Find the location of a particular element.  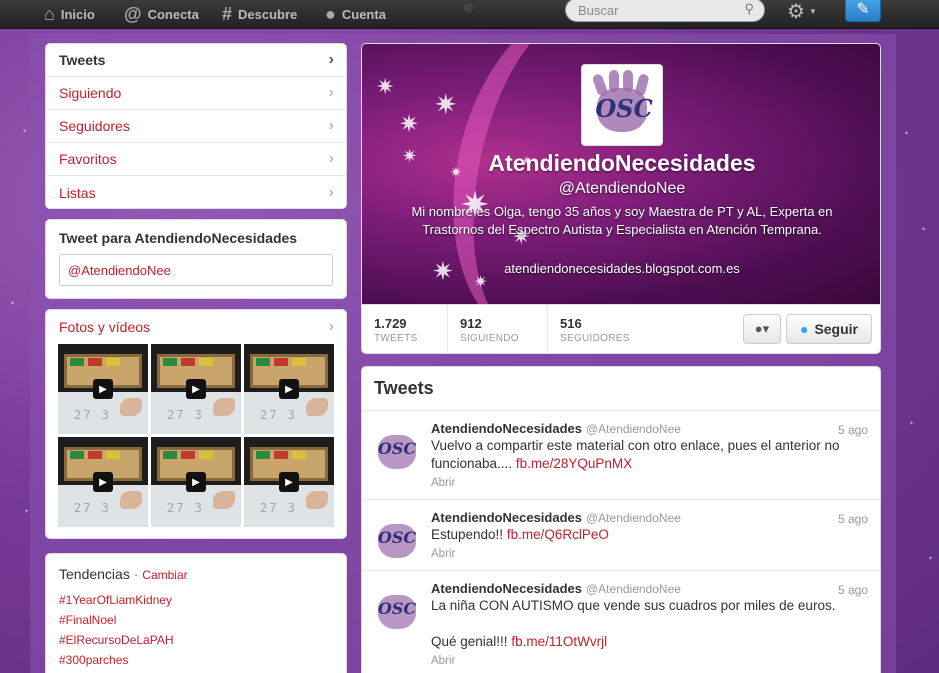

trend-item: #FinalNoel is located at coordinates (196, 620).